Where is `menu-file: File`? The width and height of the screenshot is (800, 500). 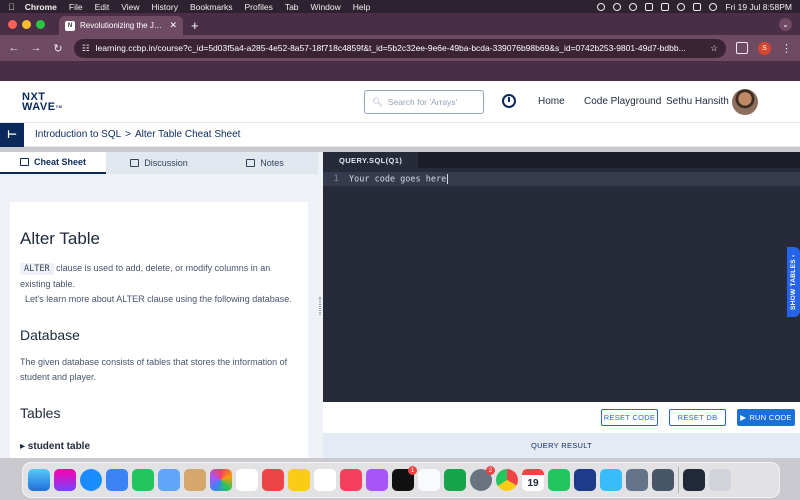 menu-file: File is located at coordinates (76, 7).